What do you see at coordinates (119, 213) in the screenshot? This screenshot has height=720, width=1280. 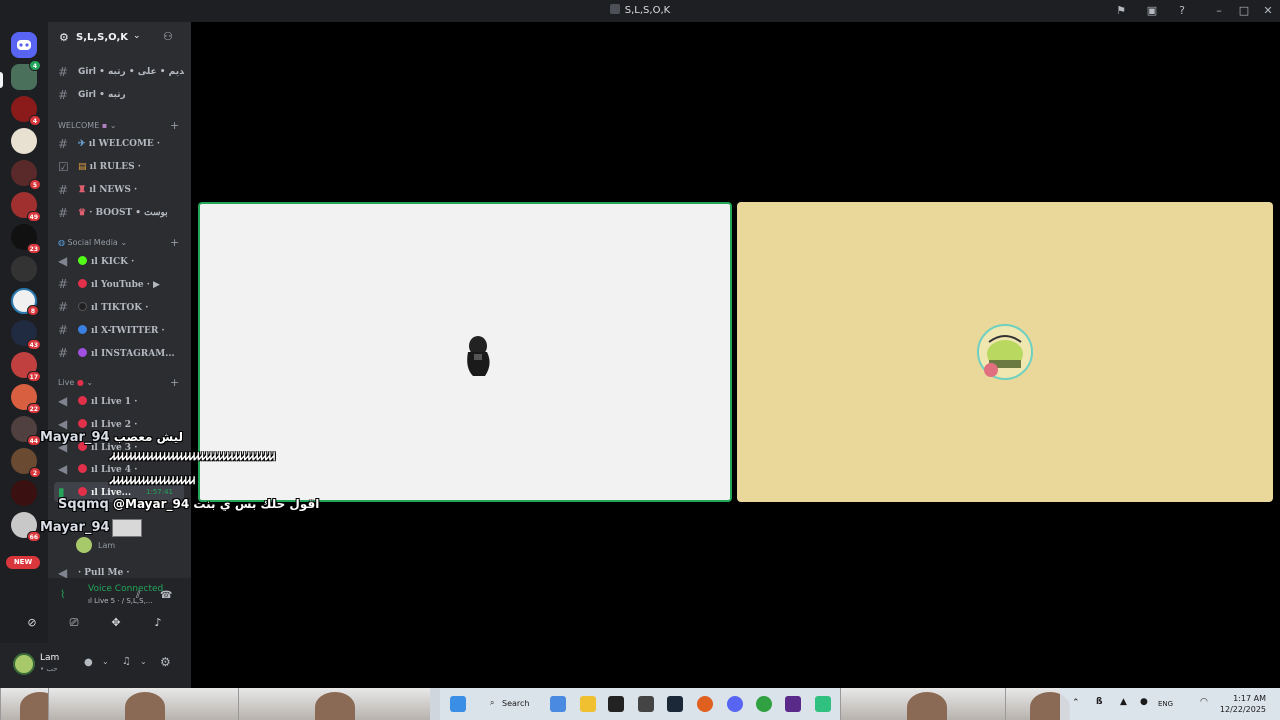 I see `channel-boost: # ♛ · BOOST • بوست` at bounding box center [119, 213].